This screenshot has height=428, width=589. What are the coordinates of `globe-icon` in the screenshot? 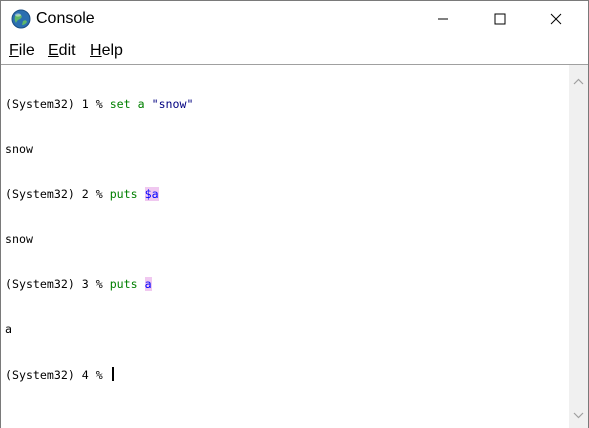 It's located at (21, 19).